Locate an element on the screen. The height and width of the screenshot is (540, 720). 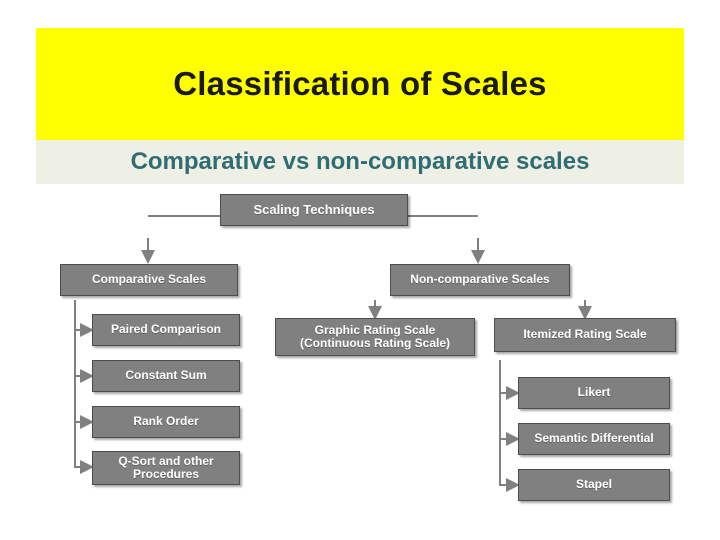
page-subtitle: Comparative vs non-comparative scales is located at coordinates (360, 161).